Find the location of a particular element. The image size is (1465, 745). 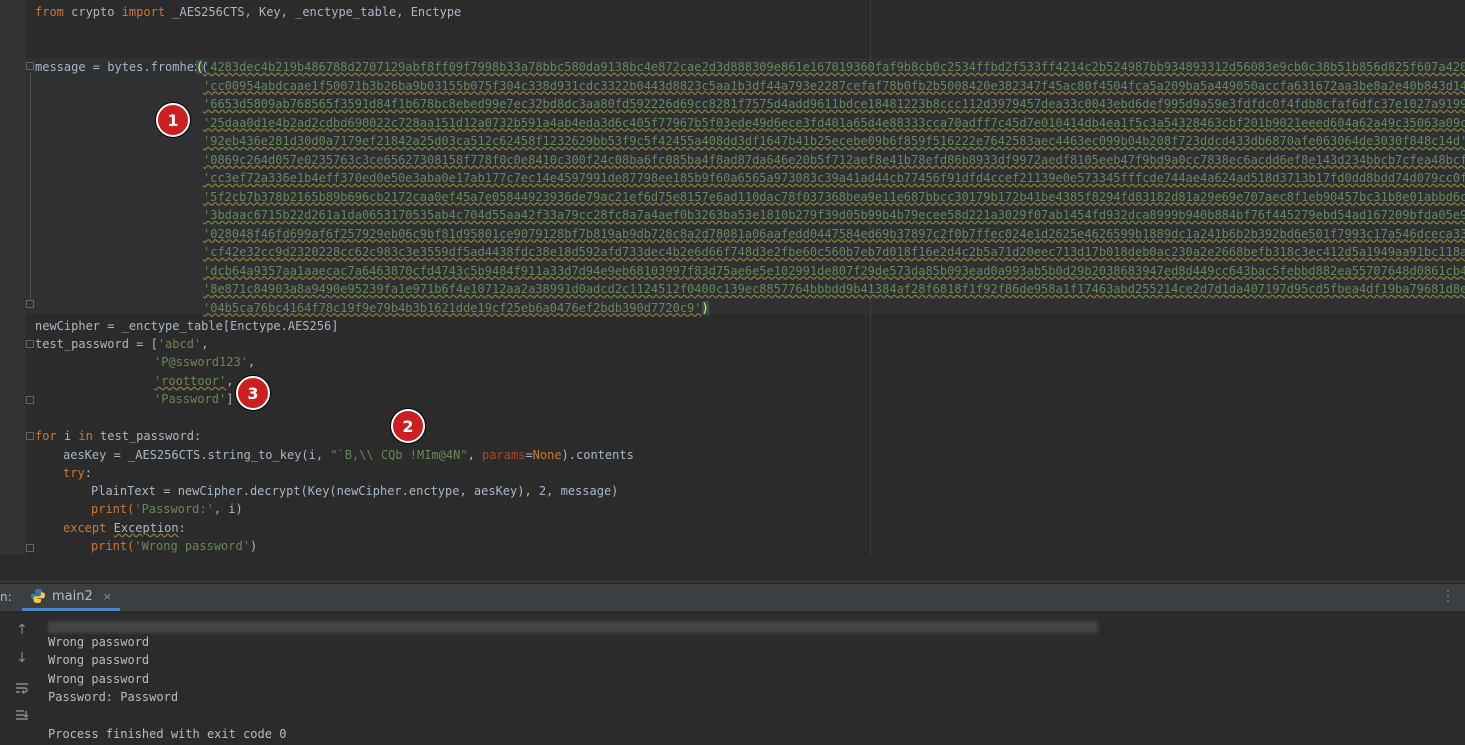

print-wrong-line: print('Wrong password') is located at coordinates (174, 546).